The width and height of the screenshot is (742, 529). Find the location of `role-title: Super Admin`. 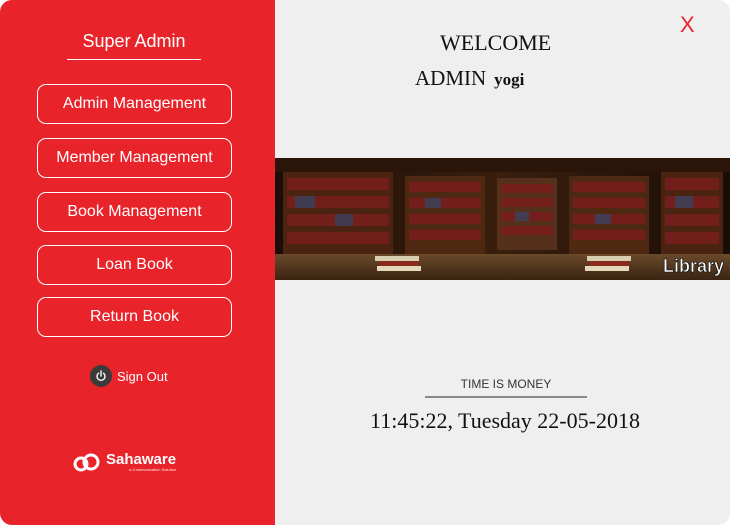

role-title: Super Admin is located at coordinates (134, 41).